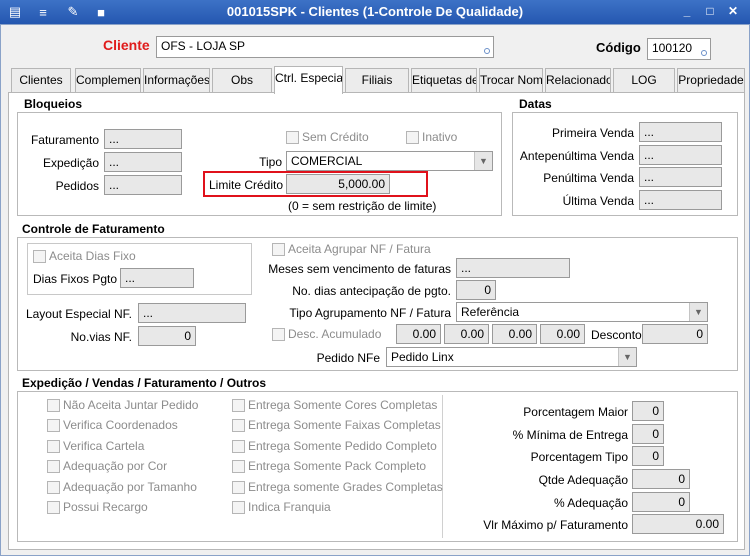  Describe the element at coordinates (53, 405) in the screenshot. I see `nao-aceita-juntar-checkbox` at that location.